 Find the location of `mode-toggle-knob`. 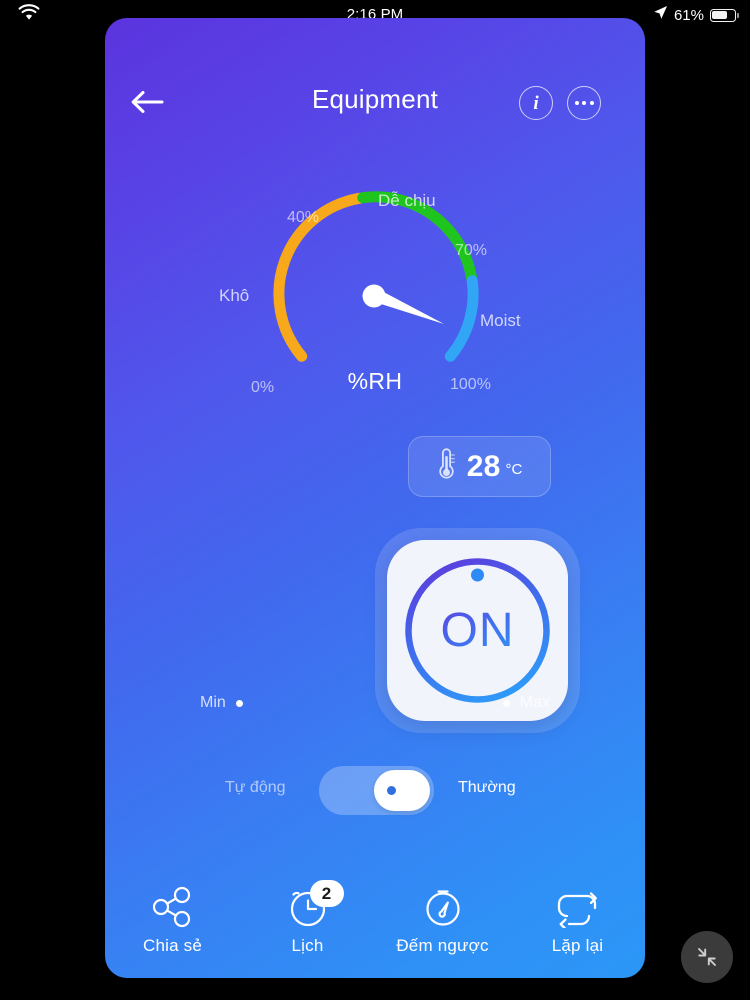

mode-toggle-knob is located at coordinates (402, 790).